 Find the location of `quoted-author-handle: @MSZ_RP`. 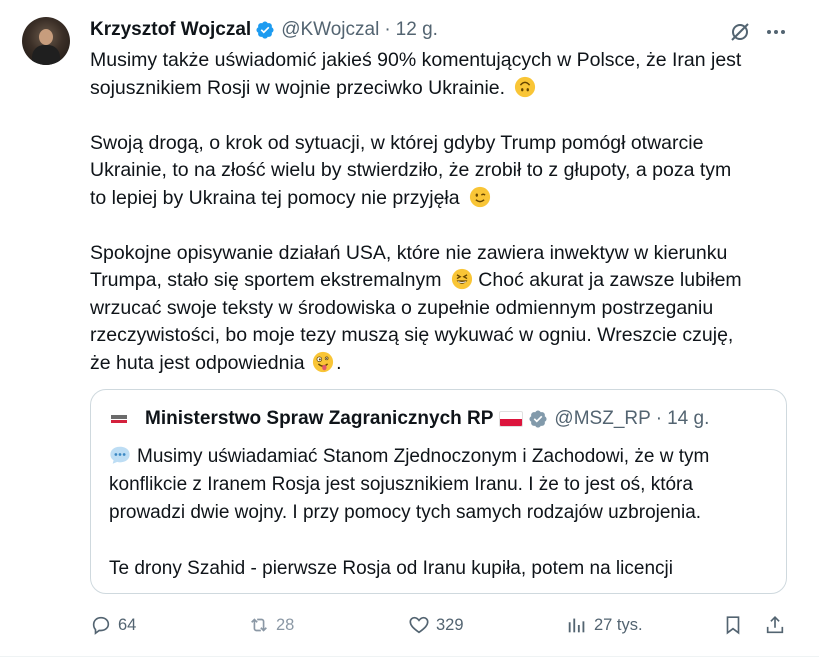

quoted-author-handle: @MSZ_RP is located at coordinates (602, 419).